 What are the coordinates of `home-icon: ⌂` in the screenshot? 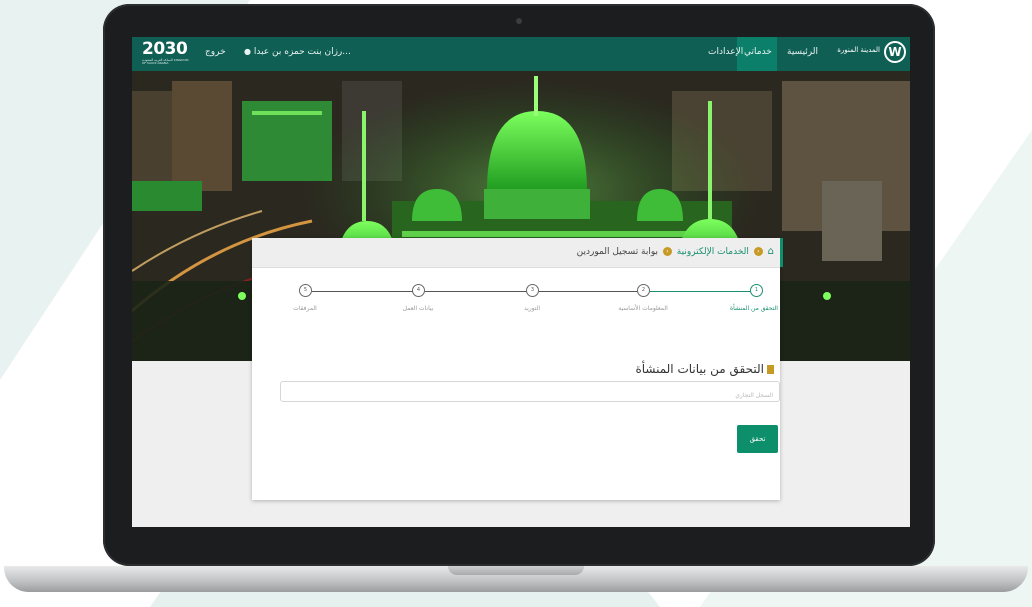 It's located at (771, 251).